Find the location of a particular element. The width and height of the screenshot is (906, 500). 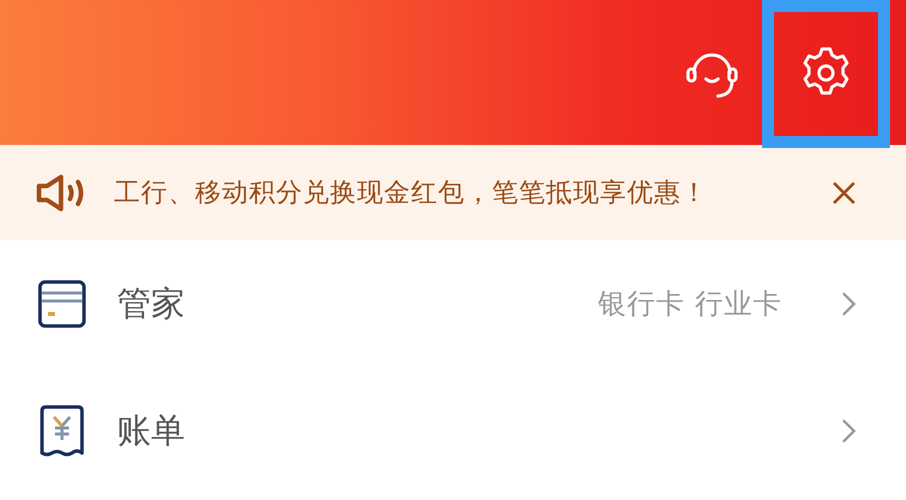

close-icon is located at coordinates (844, 192).